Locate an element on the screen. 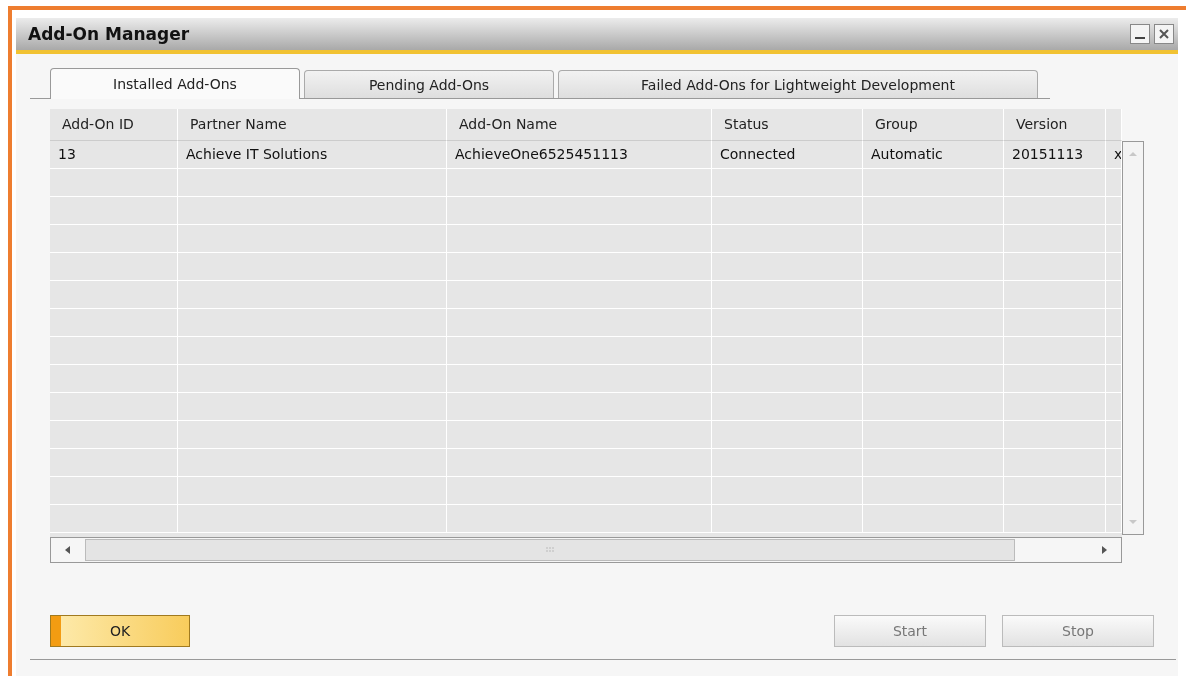 This screenshot has width=1186, height=676. tab: Pending Add-Ons is located at coordinates (429, 84).